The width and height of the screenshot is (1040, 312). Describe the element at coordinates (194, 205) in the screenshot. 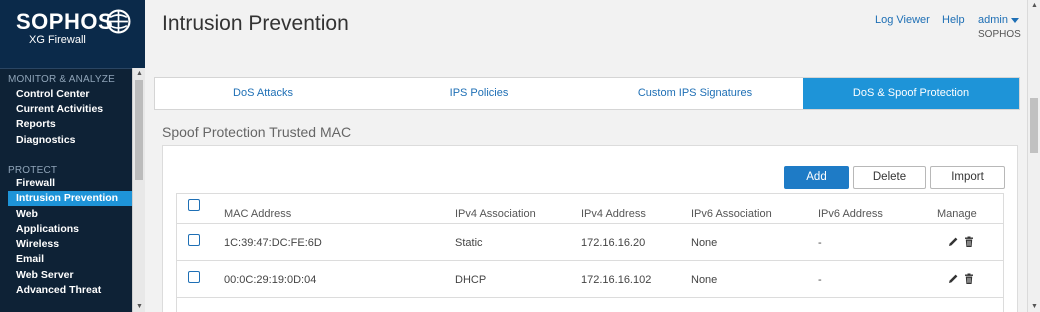

I see `select-all-checkbox` at that location.